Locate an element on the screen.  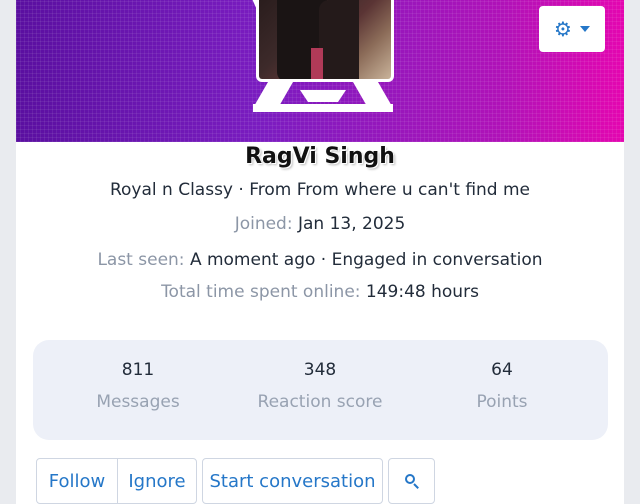
search-button is located at coordinates (411, 481).